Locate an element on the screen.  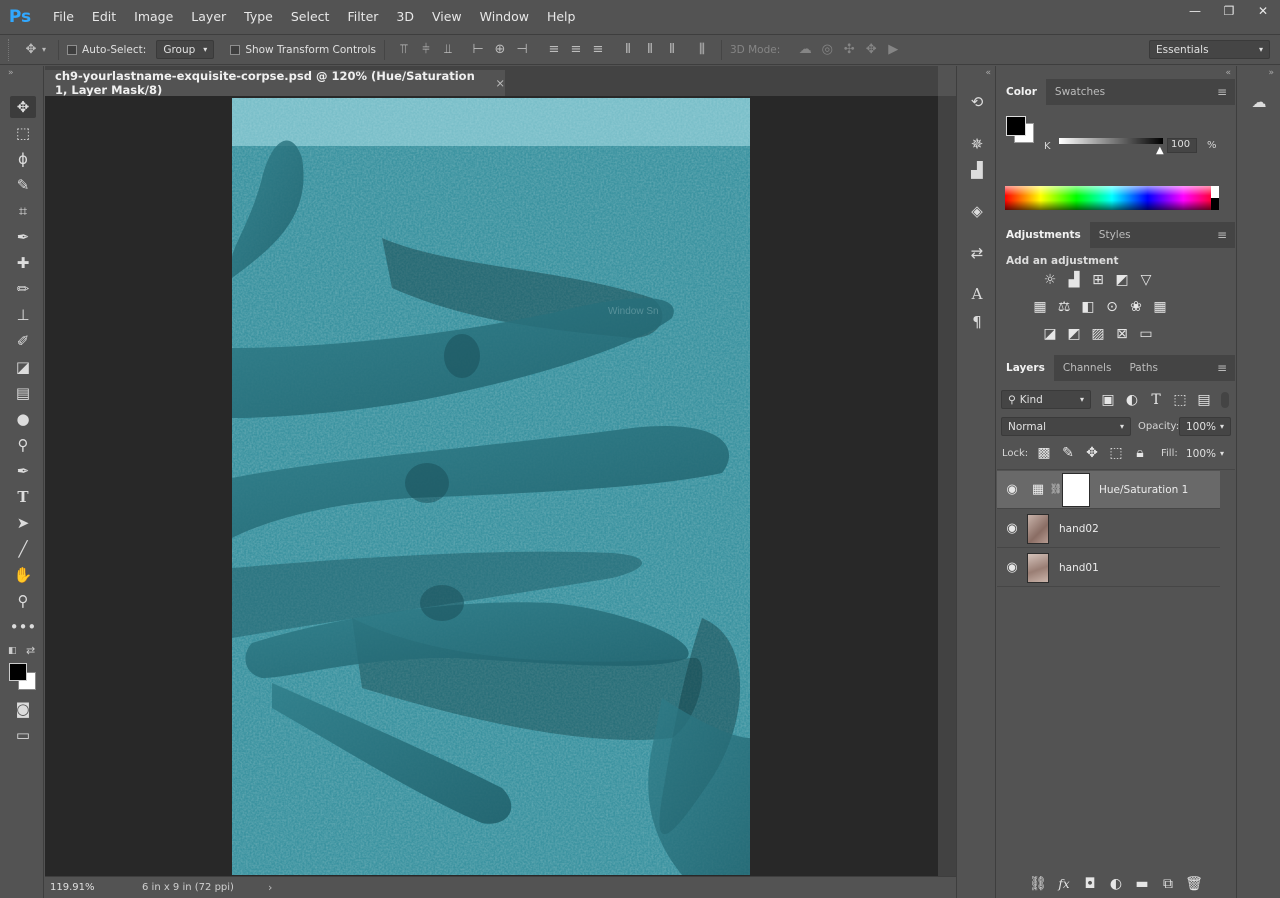
collapse-toolbar-icon: » is located at coordinates (11, 73).